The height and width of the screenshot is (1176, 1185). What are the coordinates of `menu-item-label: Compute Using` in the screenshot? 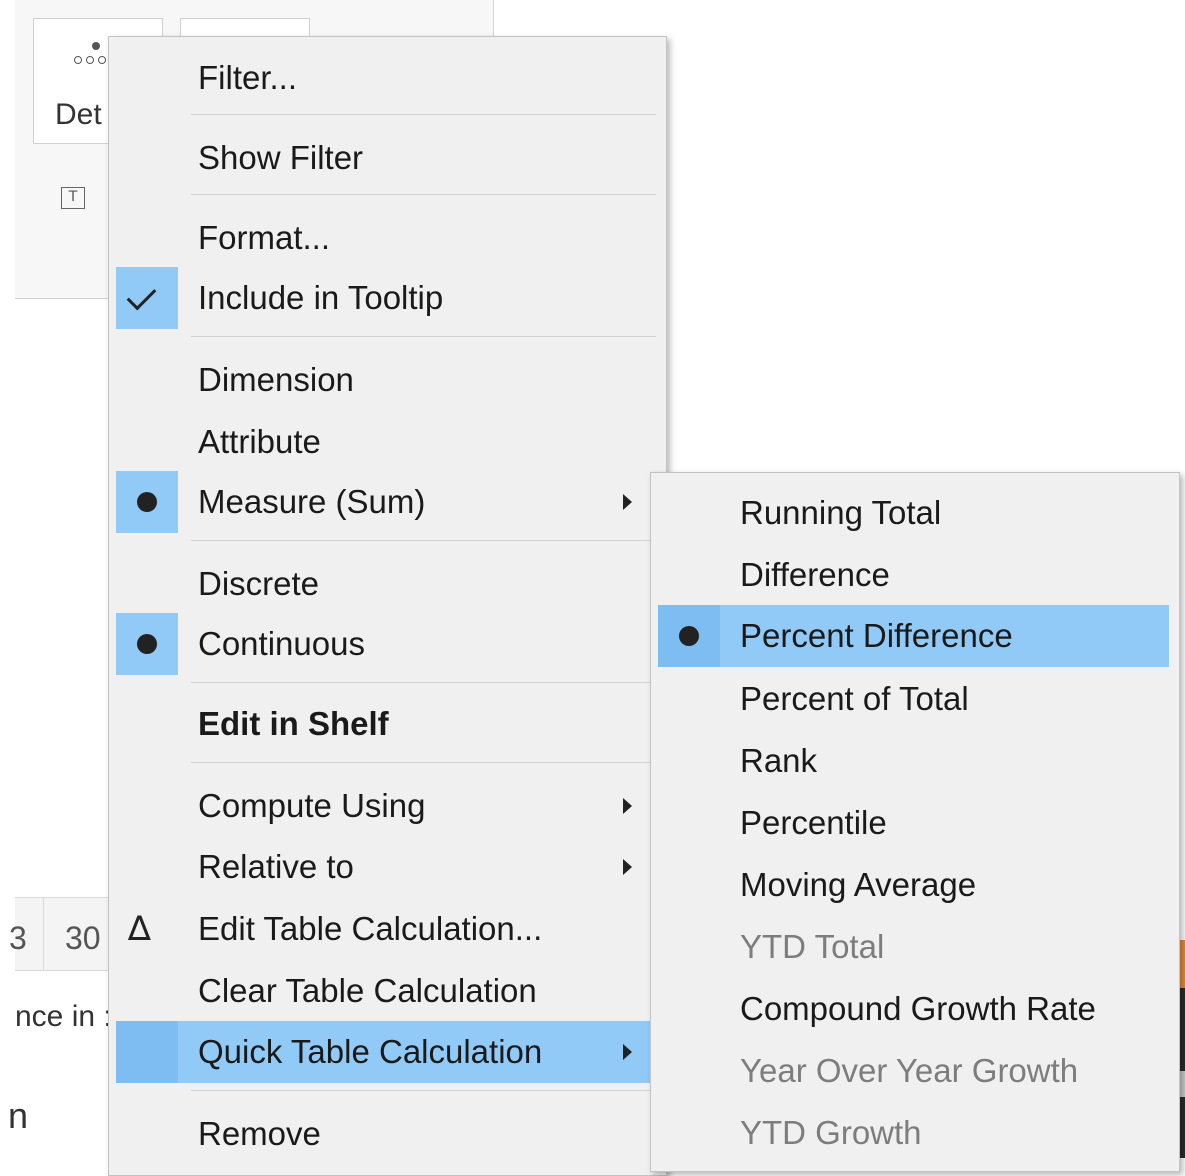 It's located at (312, 805).